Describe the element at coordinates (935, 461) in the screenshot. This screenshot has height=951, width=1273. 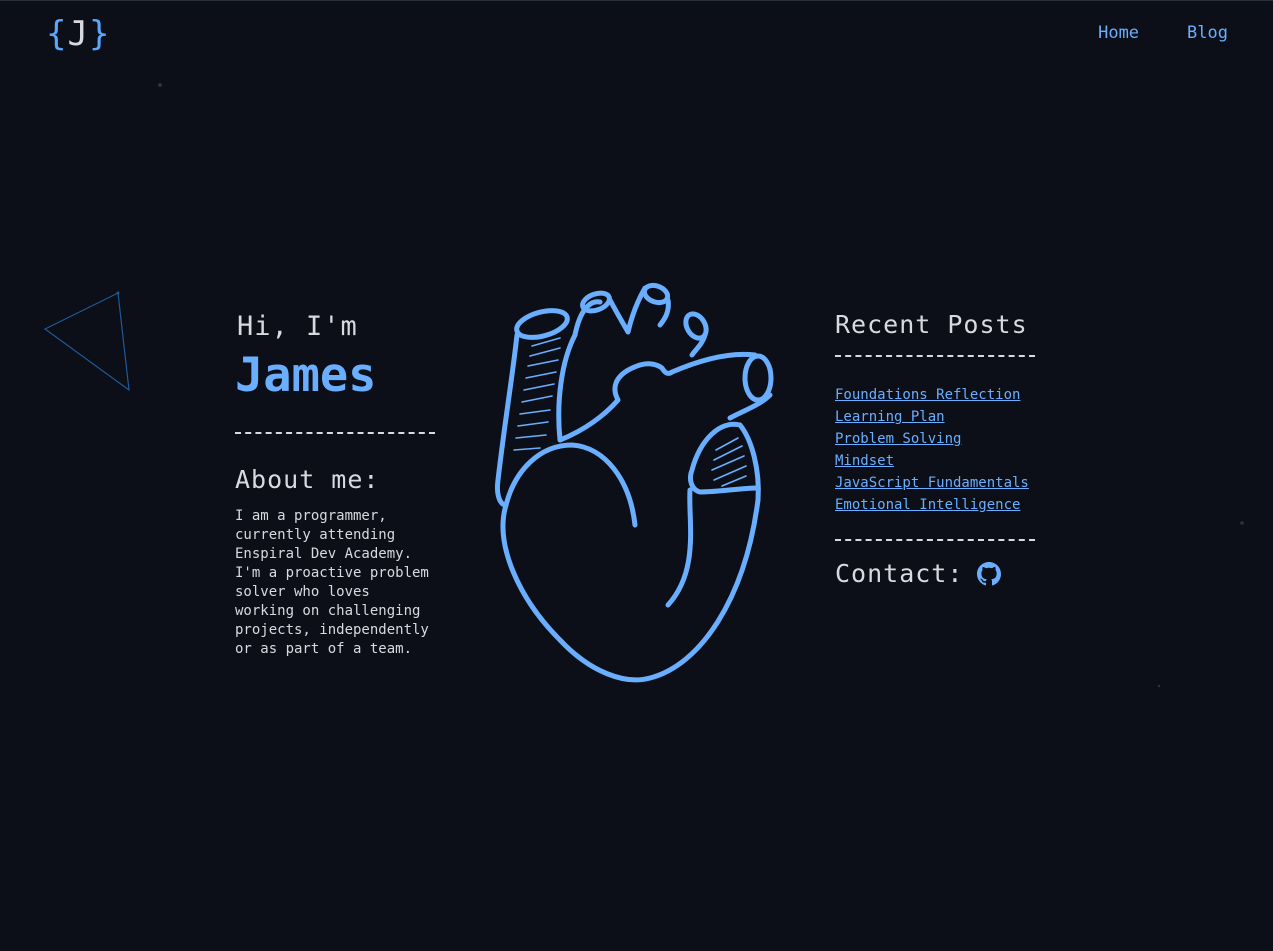
I see `list-item: Mindset` at that location.